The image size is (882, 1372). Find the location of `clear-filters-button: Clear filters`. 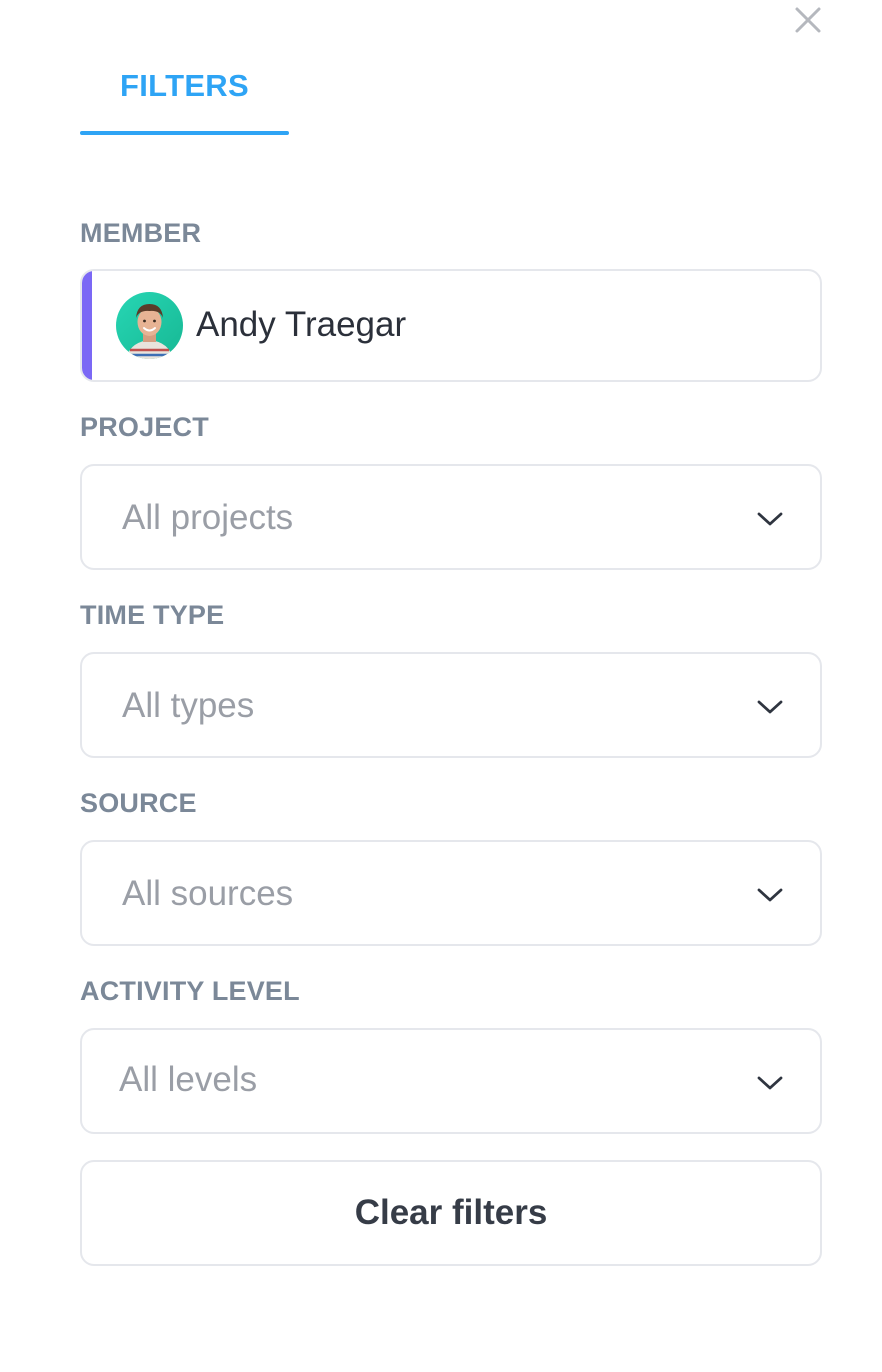

clear-filters-button: Clear filters is located at coordinates (451, 1213).